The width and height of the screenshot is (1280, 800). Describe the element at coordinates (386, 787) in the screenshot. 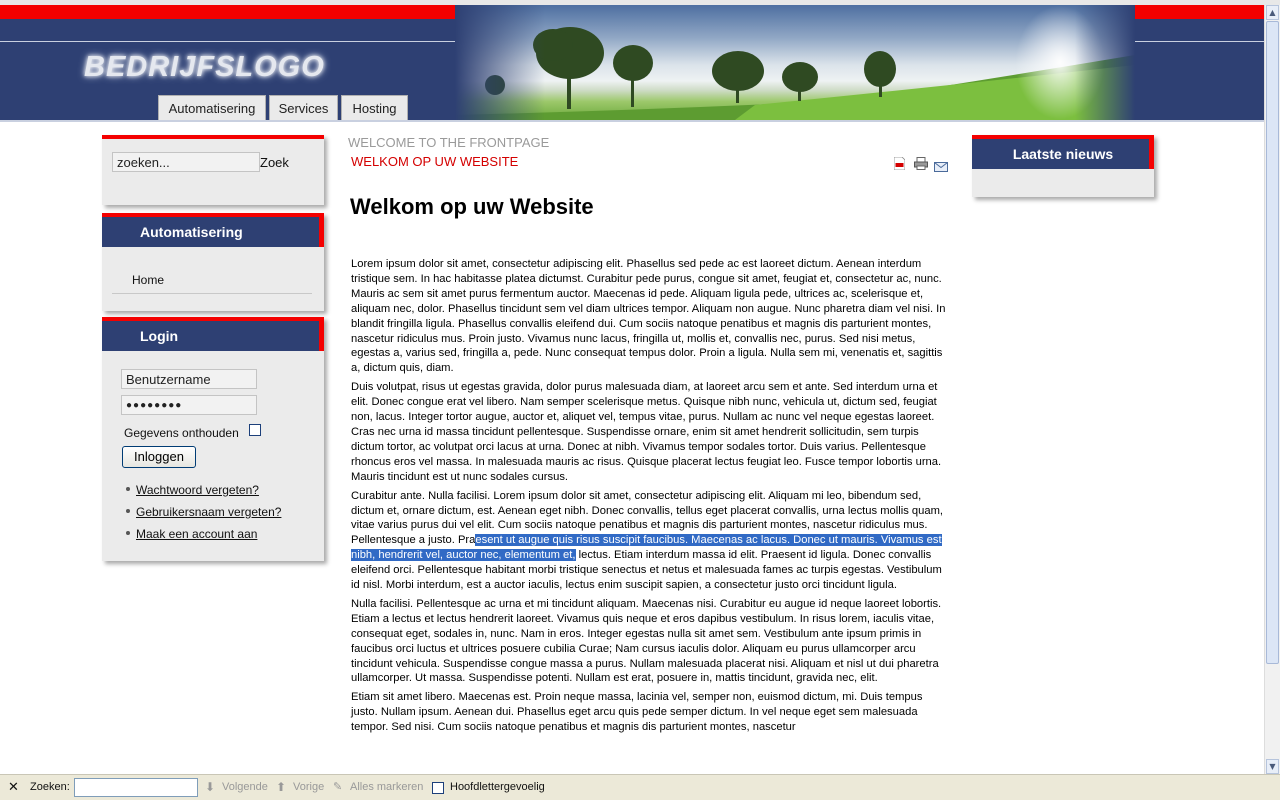

I see `highlight-all-button: Alles markeren` at that location.